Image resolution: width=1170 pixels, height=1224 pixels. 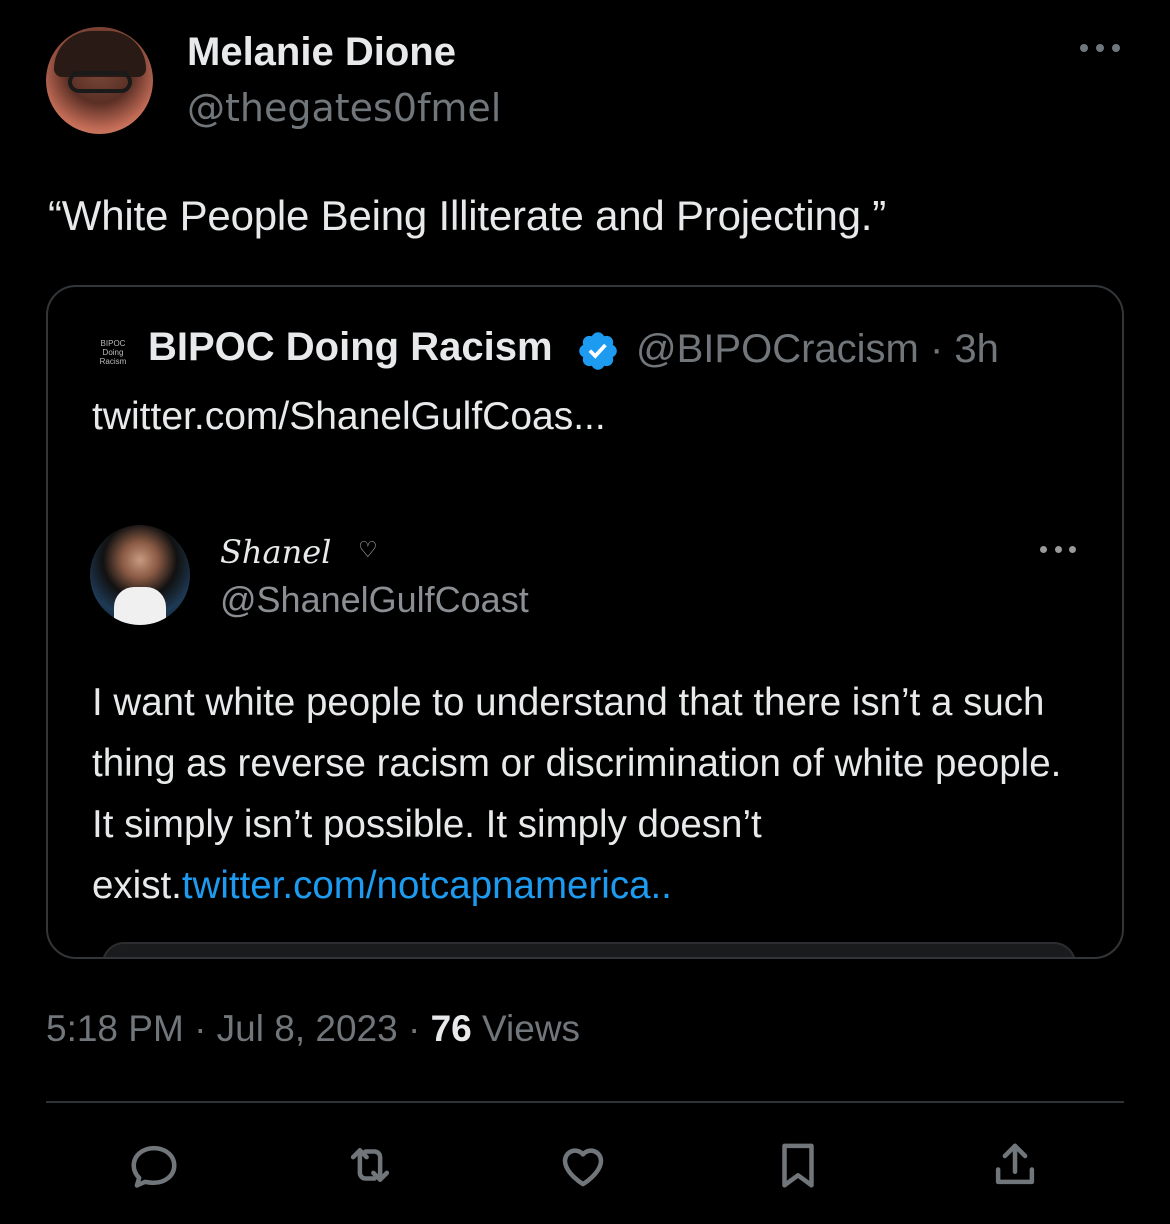 I want to click on embedded-media-card, so click(x=589, y=949).